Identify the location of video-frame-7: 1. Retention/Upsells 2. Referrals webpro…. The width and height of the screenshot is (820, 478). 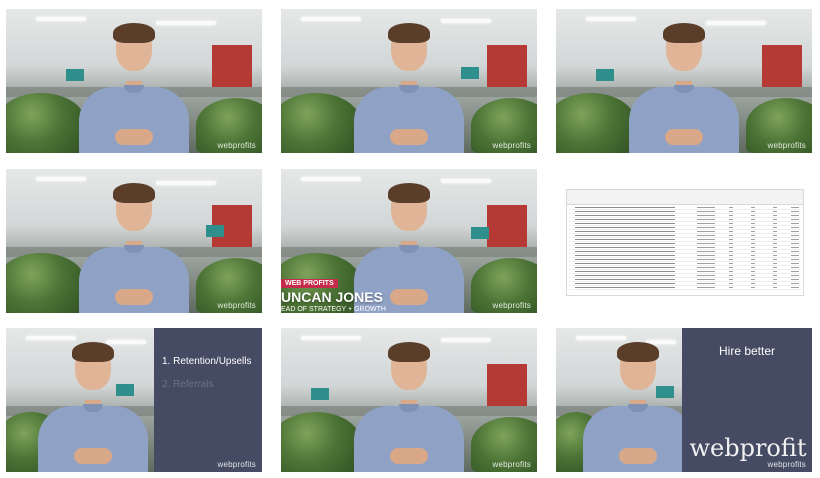
(134, 400).